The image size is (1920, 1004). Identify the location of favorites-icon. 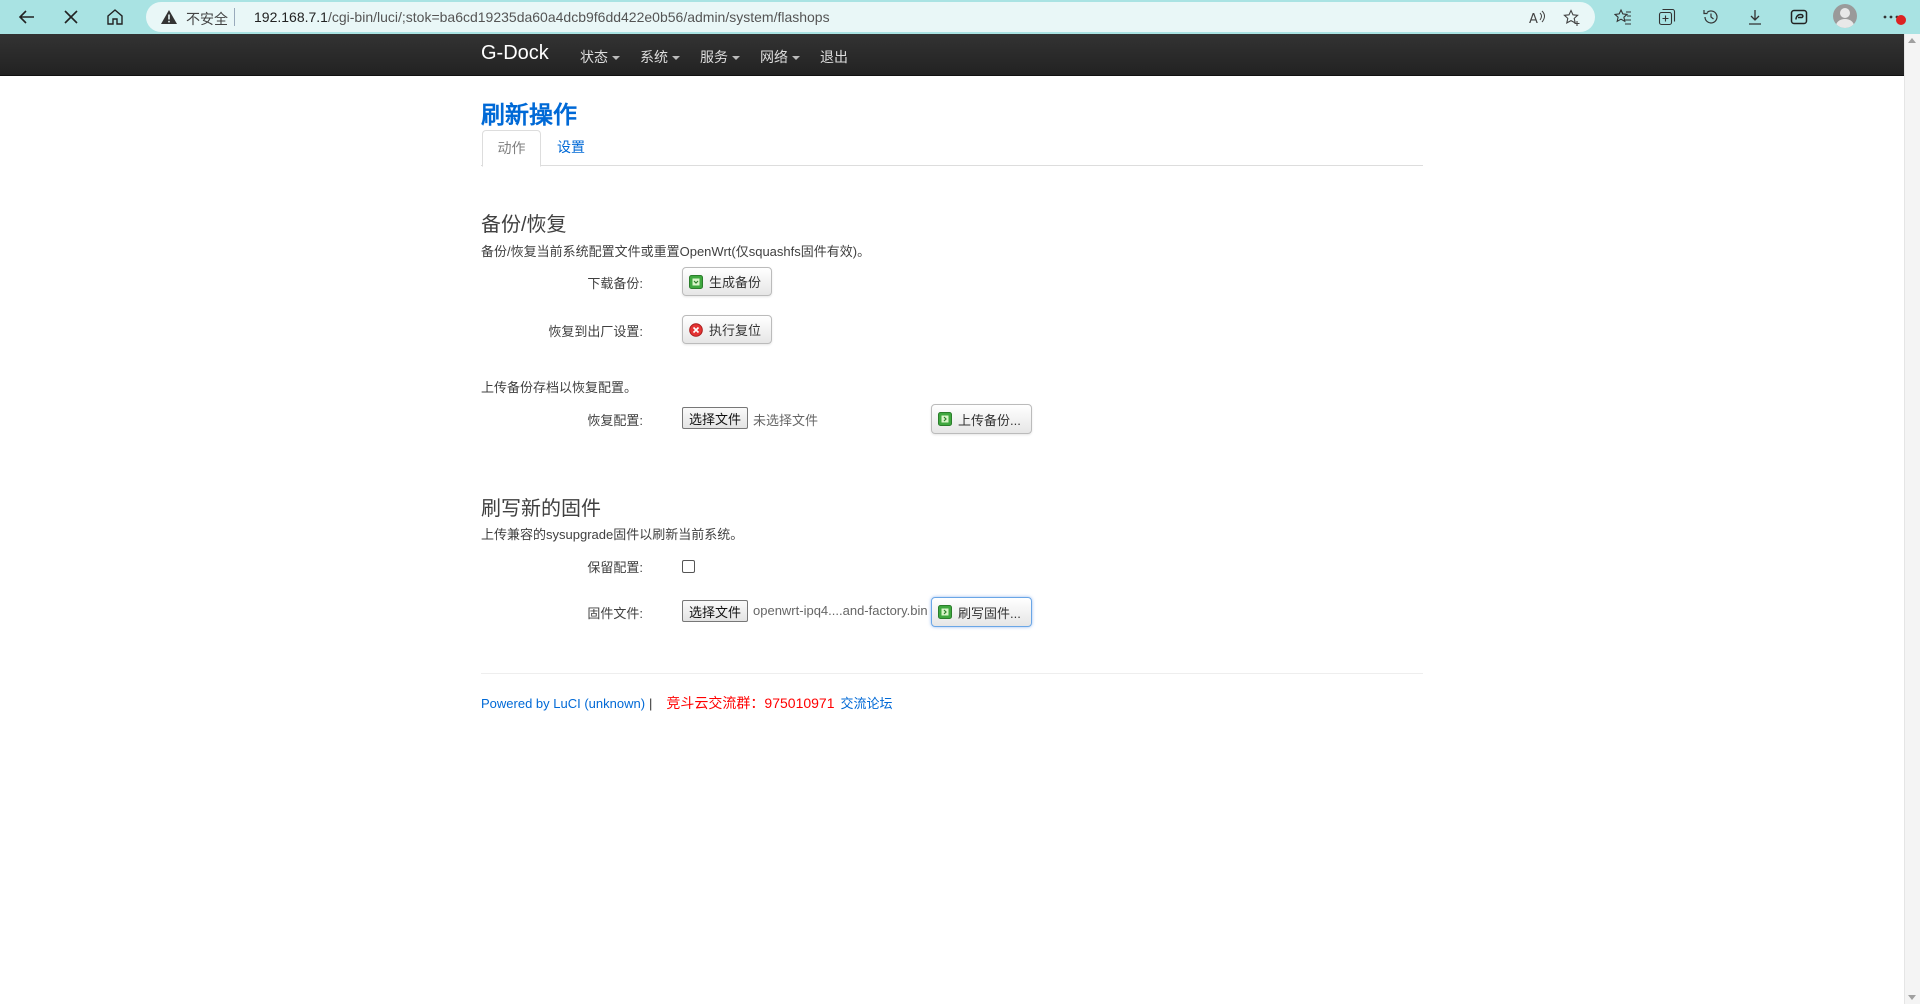
(1623, 17).